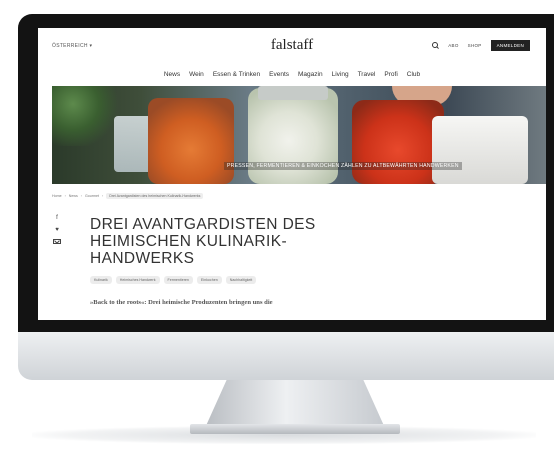 The width and height of the screenshot is (554, 452). What do you see at coordinates (510, 45) in the screenshot?
I see `login-button: ANMELDEN` at bounding box center [510, 45].